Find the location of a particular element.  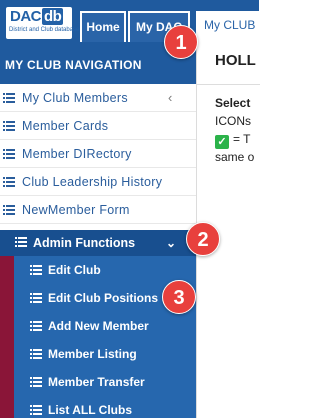

admin-item-label: List ALL Clubs is located at coordinates (90, 410).